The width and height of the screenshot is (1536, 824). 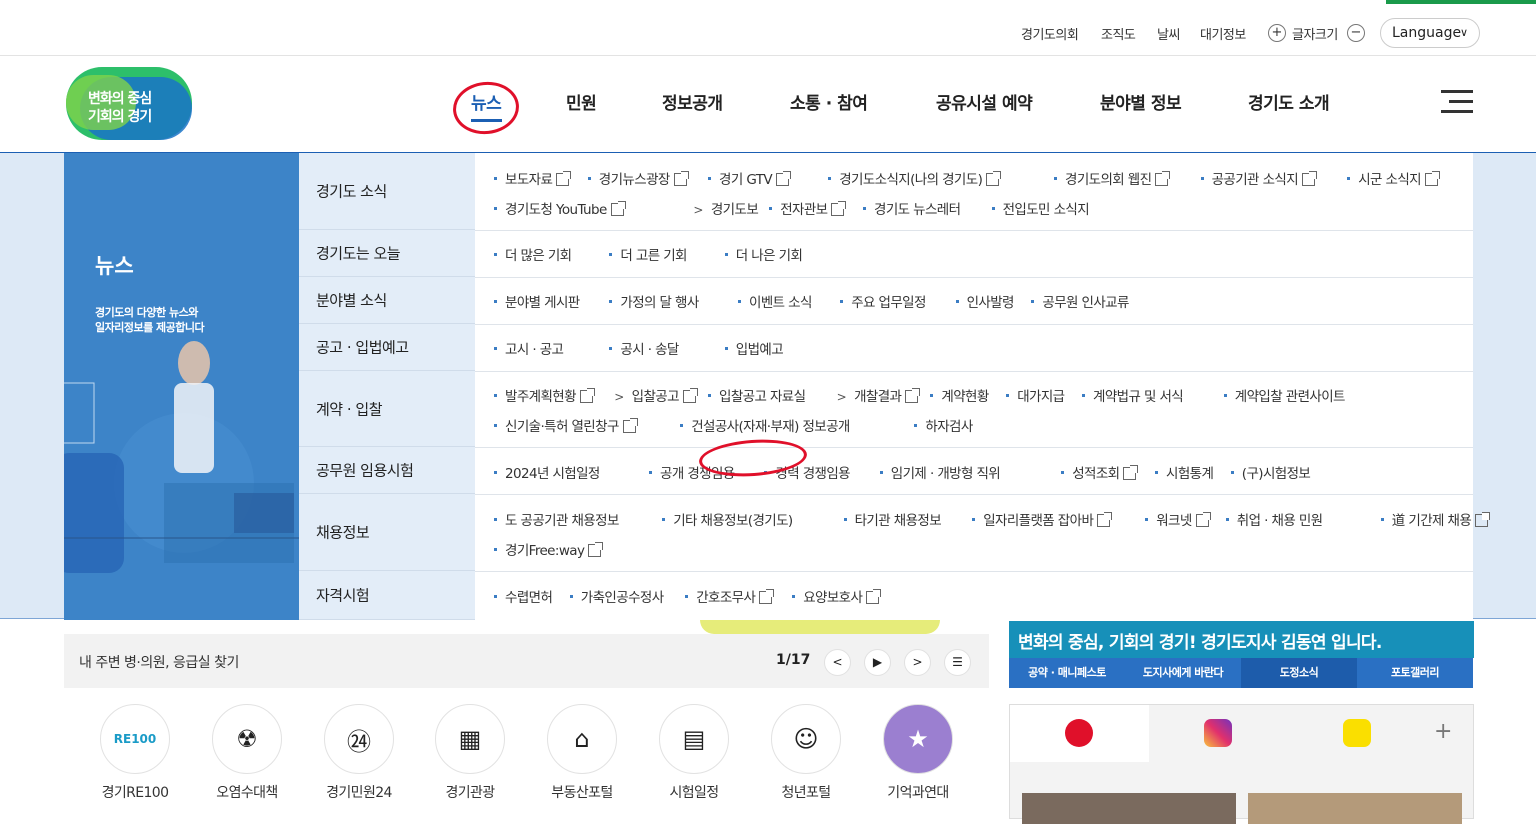 What do you see at coordinates (581, 101) in the screenshot?
I see `gnb-civil: 민원` at bounding box center [581, 101].